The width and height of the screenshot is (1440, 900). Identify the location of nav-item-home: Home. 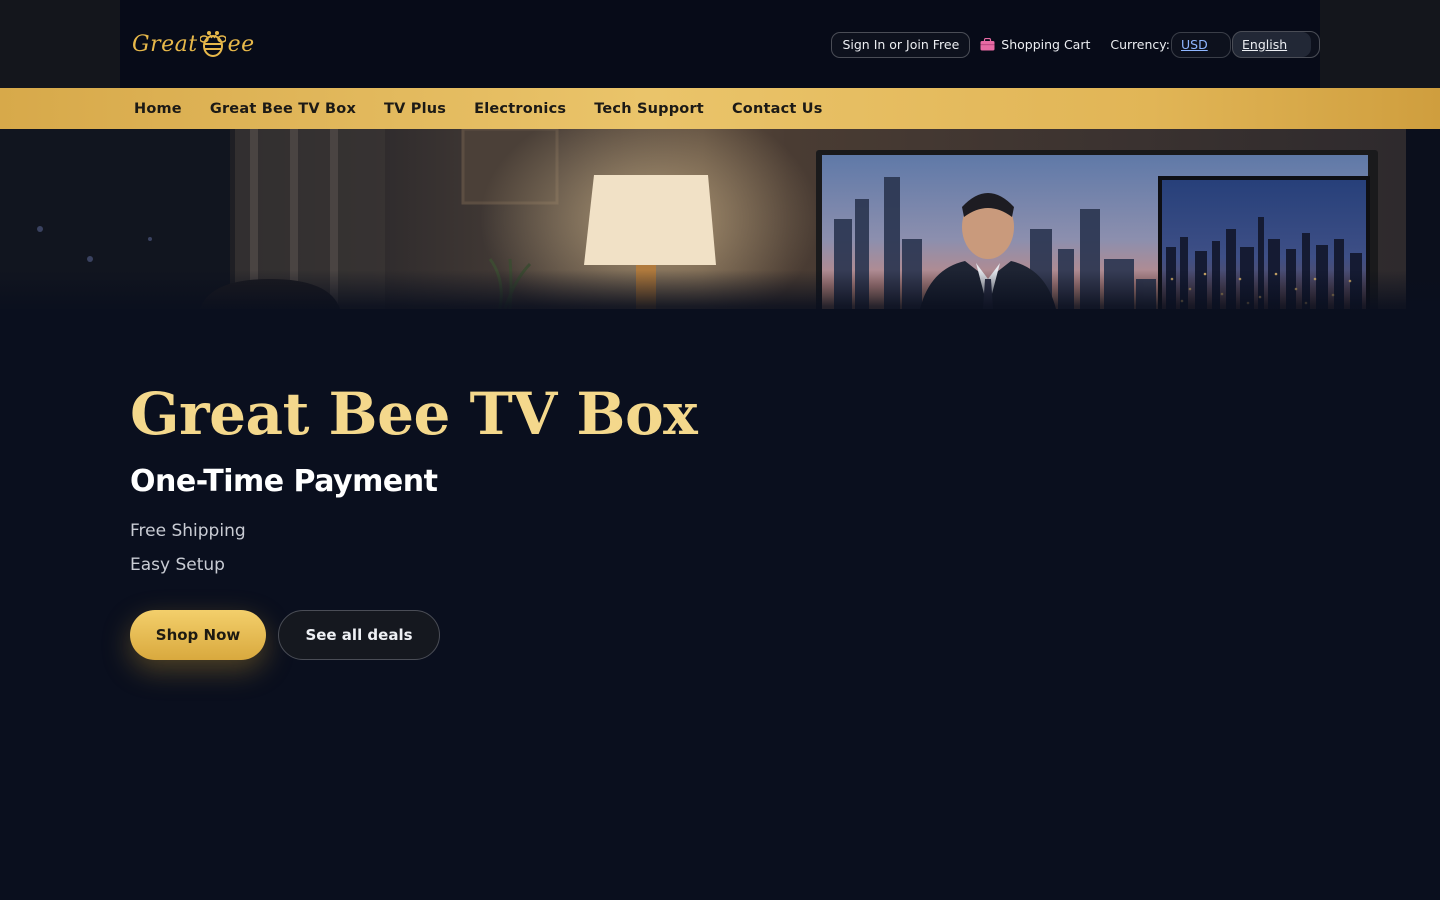
(158, 109).